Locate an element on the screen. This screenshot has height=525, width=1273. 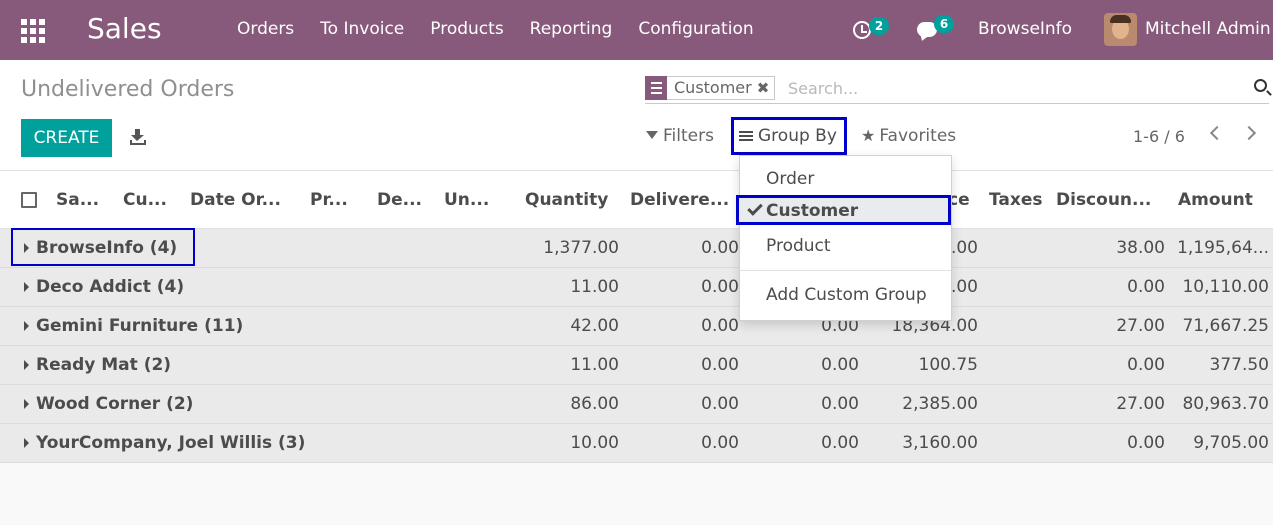
message-count-badge: 6 is located at coordinates (944, 24).